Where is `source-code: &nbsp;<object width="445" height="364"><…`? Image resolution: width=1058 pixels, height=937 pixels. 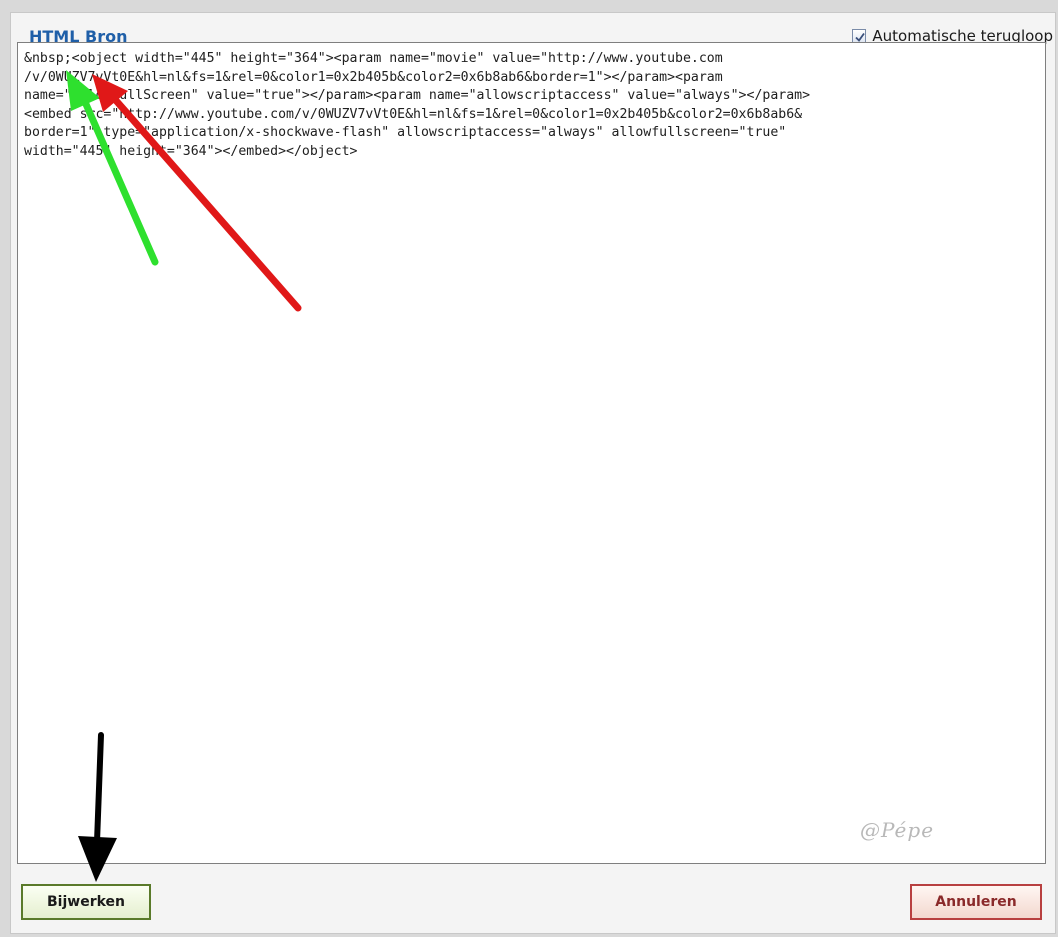 source-code: &nbsp;<object width="445" height="364"><… is located at coordinates (531, 105).